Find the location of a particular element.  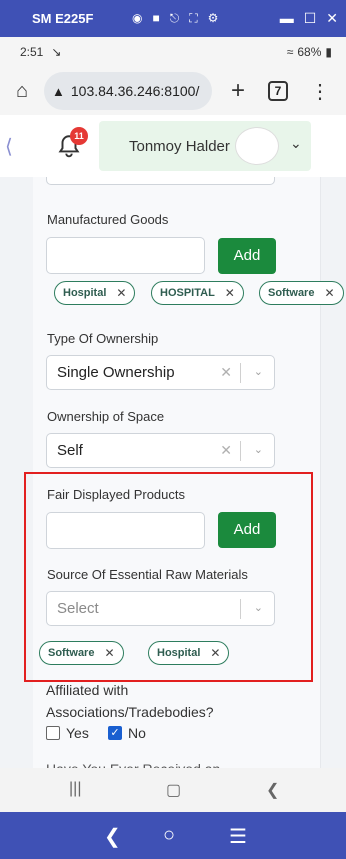

expand-icon: ⛶ is located at coordinates (193, 18).